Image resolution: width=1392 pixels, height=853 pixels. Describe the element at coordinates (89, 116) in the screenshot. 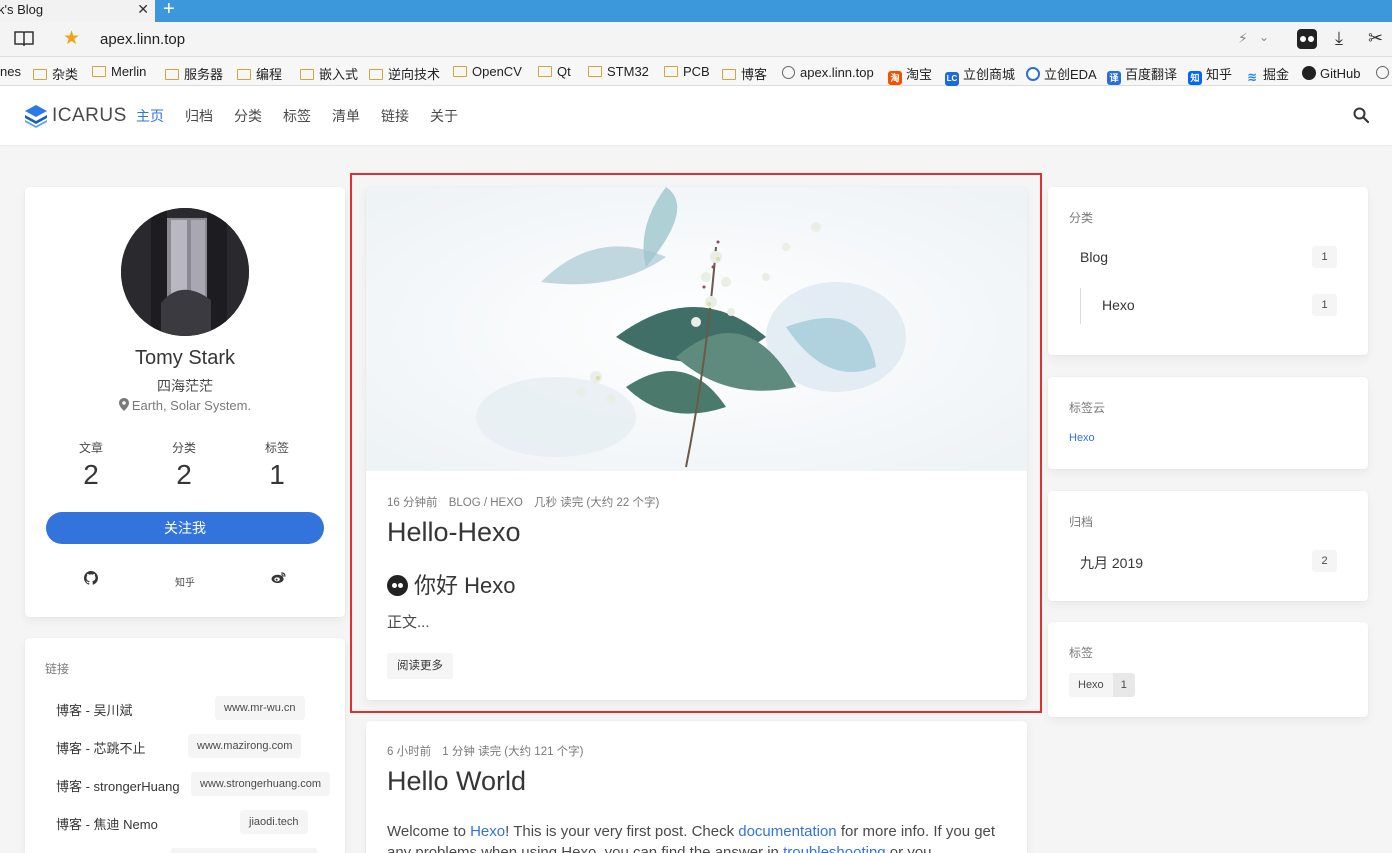

I see `logo-text: ICARUS` at that location.